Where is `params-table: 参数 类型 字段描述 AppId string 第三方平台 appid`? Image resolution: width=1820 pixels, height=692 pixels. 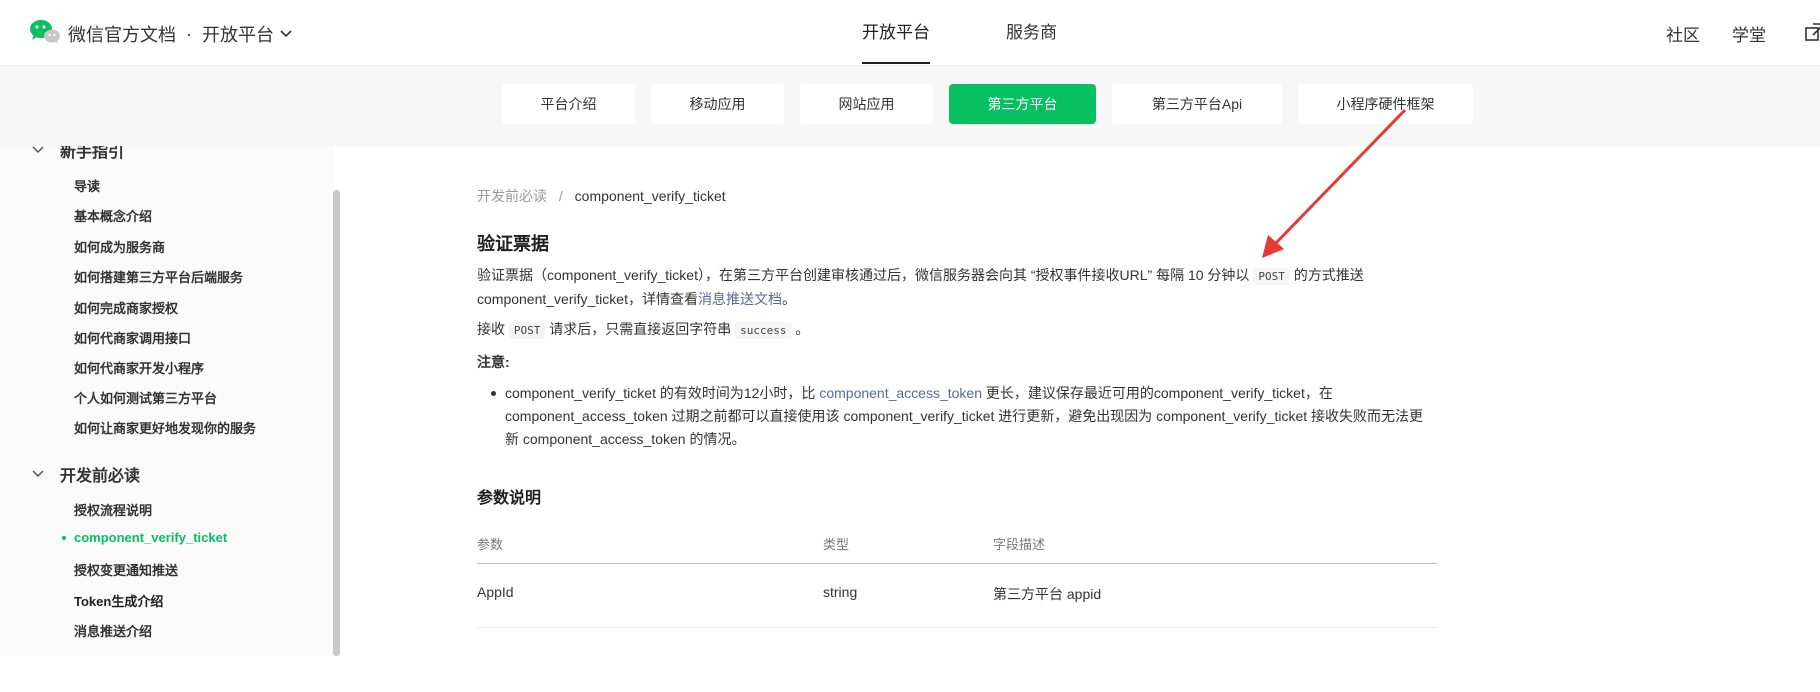 params-table: 参数 类型 字段描述 AppId string 第三方平台 appid is located at coordinates (957, 609).